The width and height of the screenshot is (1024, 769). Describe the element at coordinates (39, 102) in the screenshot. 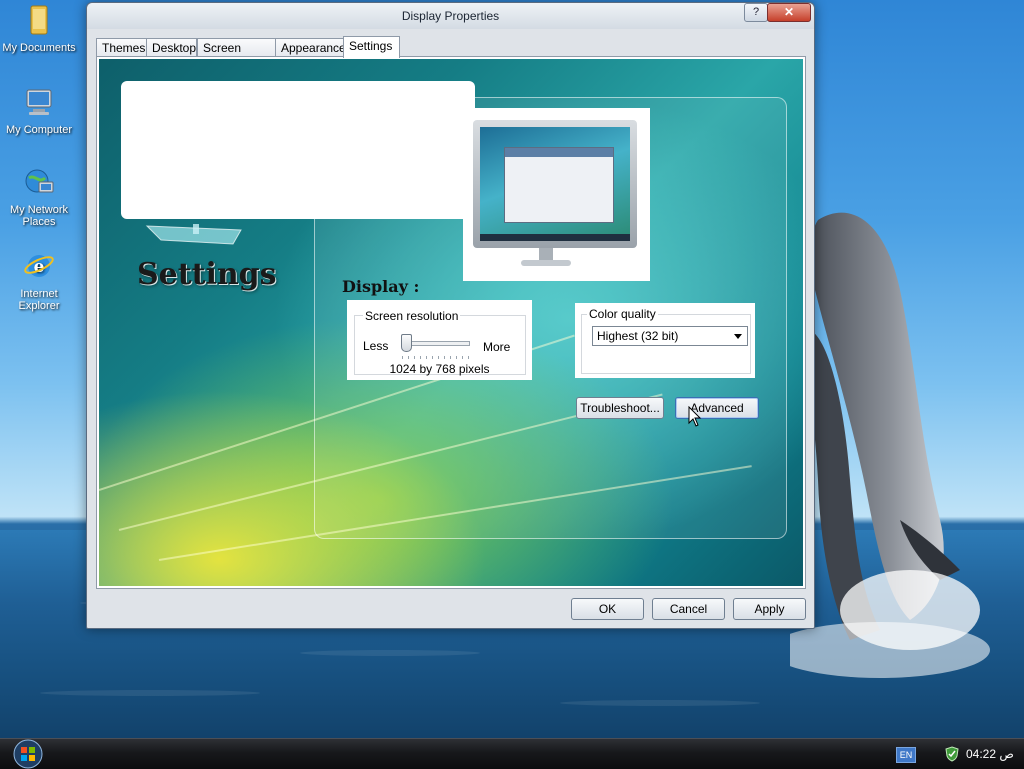

I see `computer-icon` at that location.